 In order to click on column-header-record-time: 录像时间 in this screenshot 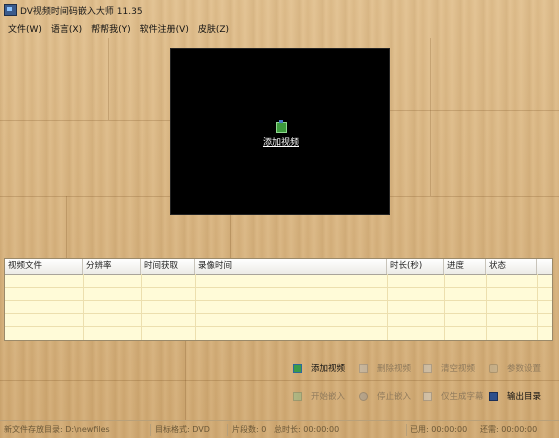, I will do `click(291, 266)`.